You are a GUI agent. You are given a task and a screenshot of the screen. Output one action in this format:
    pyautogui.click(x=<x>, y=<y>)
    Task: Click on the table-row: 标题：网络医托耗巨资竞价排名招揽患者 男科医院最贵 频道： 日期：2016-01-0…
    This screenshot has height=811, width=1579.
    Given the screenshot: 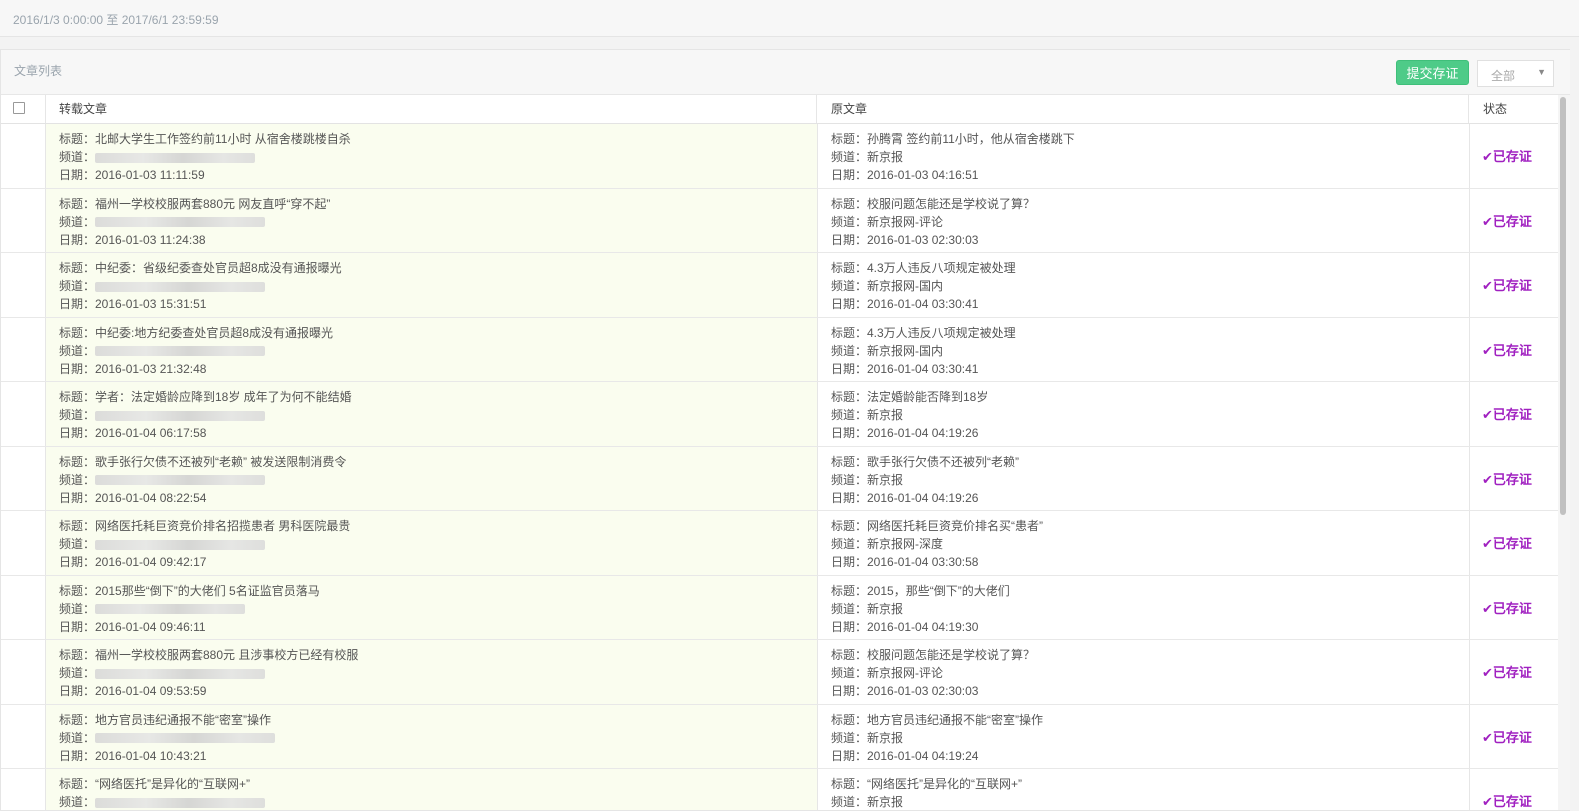 What is the action you would take?
    pyautogui.click(x=779, y=543)
    